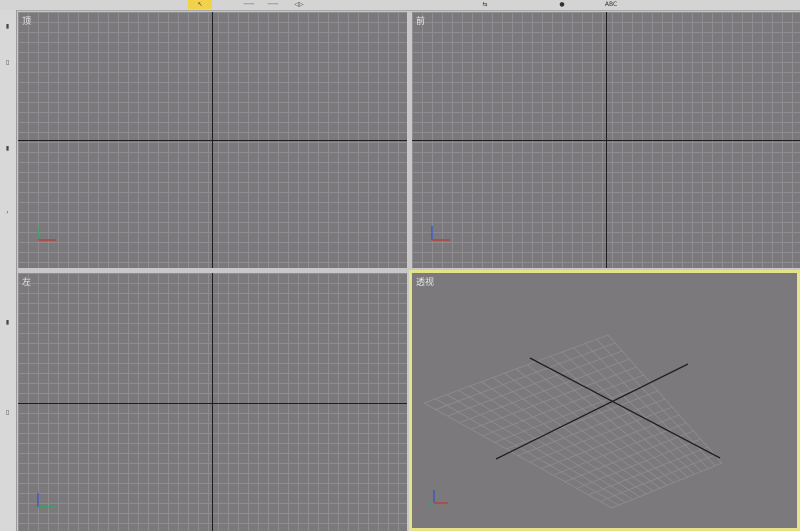  What do you see at coordinates (7, 413) in the screenshot?
I see `utilities-icon: ▯` at bounding box center [7, 413].